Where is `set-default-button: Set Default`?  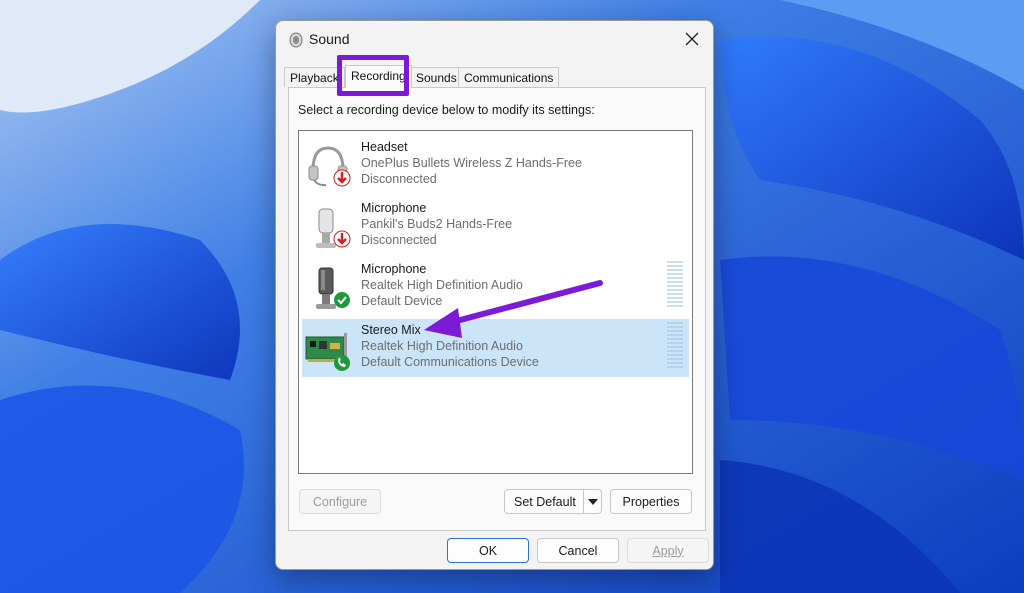 set-default-button: Set Default is located at coordinates (553, 501).